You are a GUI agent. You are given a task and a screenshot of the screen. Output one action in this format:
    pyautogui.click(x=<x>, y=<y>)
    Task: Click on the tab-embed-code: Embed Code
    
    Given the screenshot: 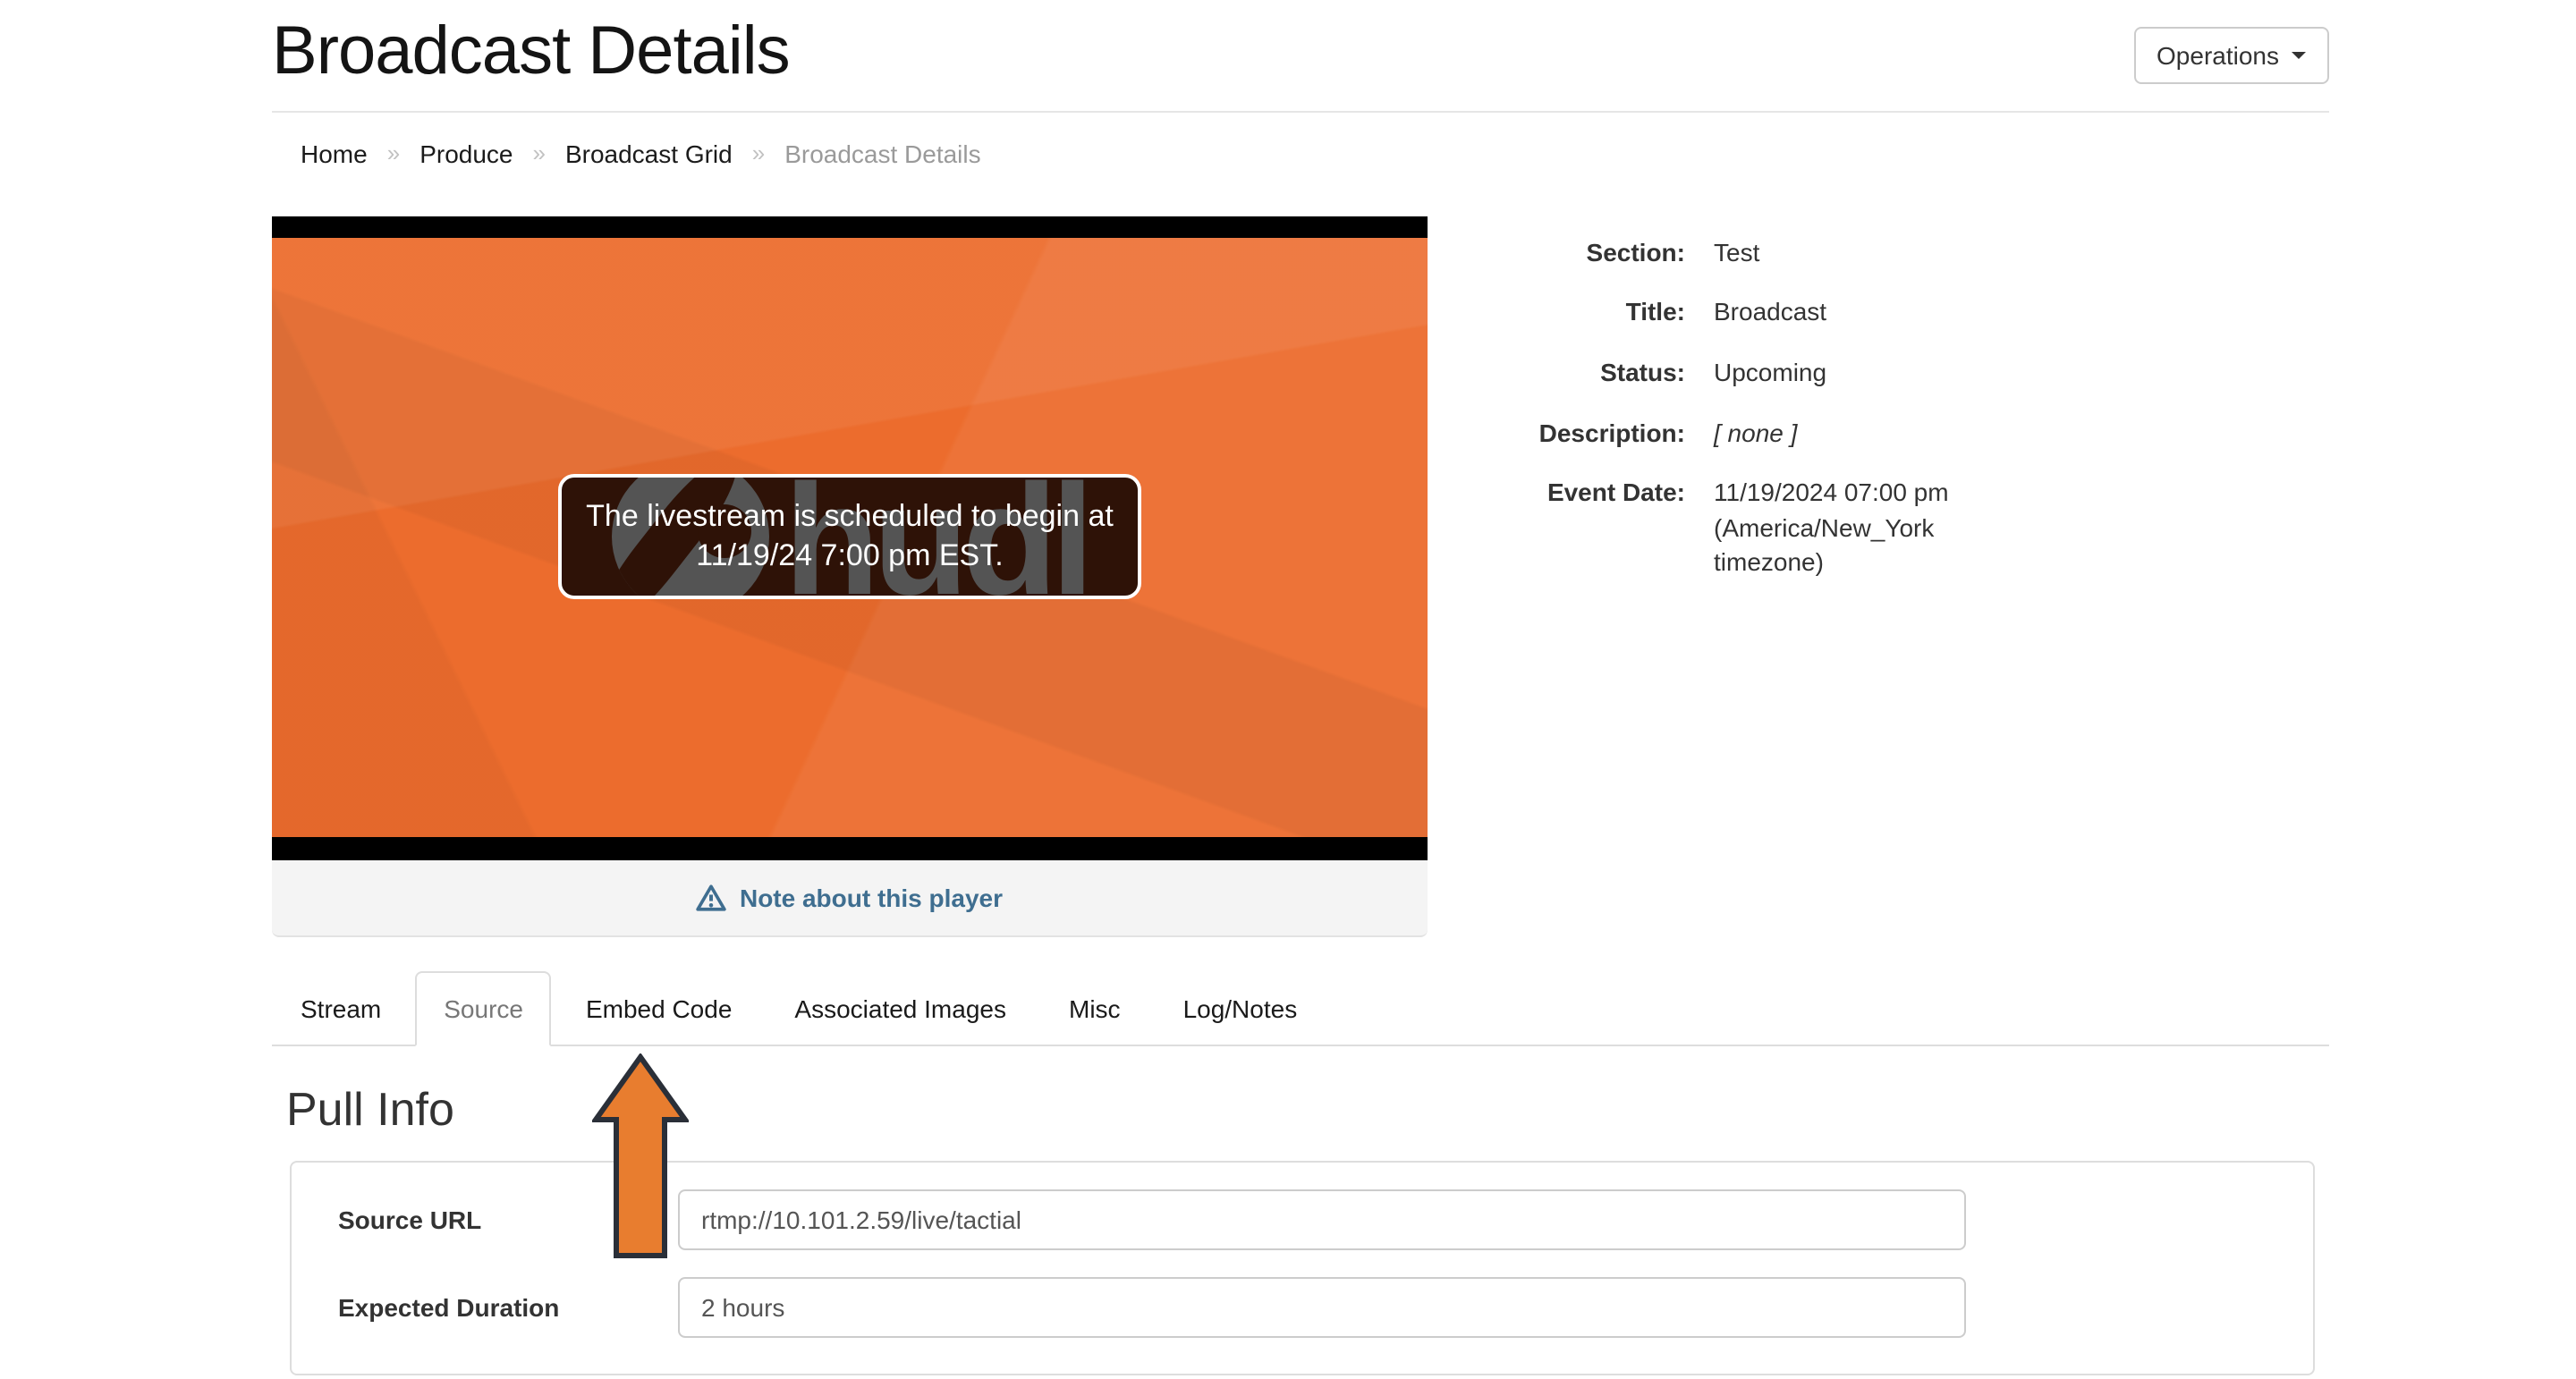 What is the action you would take?
    pyautogui.click(x=658, y=1009)
    